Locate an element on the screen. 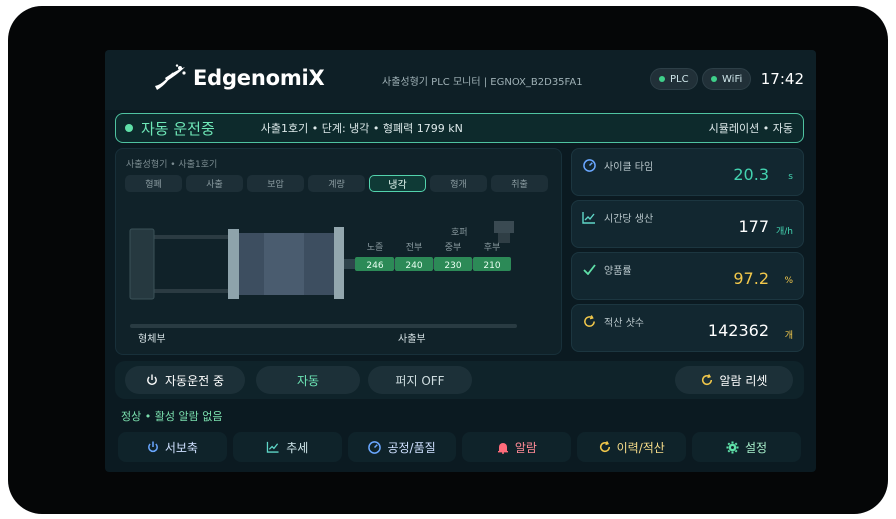 This screenshot has width=896, height=519. metric-card-yield: 양품률 97.2 % is located at coordinates (687, 276).